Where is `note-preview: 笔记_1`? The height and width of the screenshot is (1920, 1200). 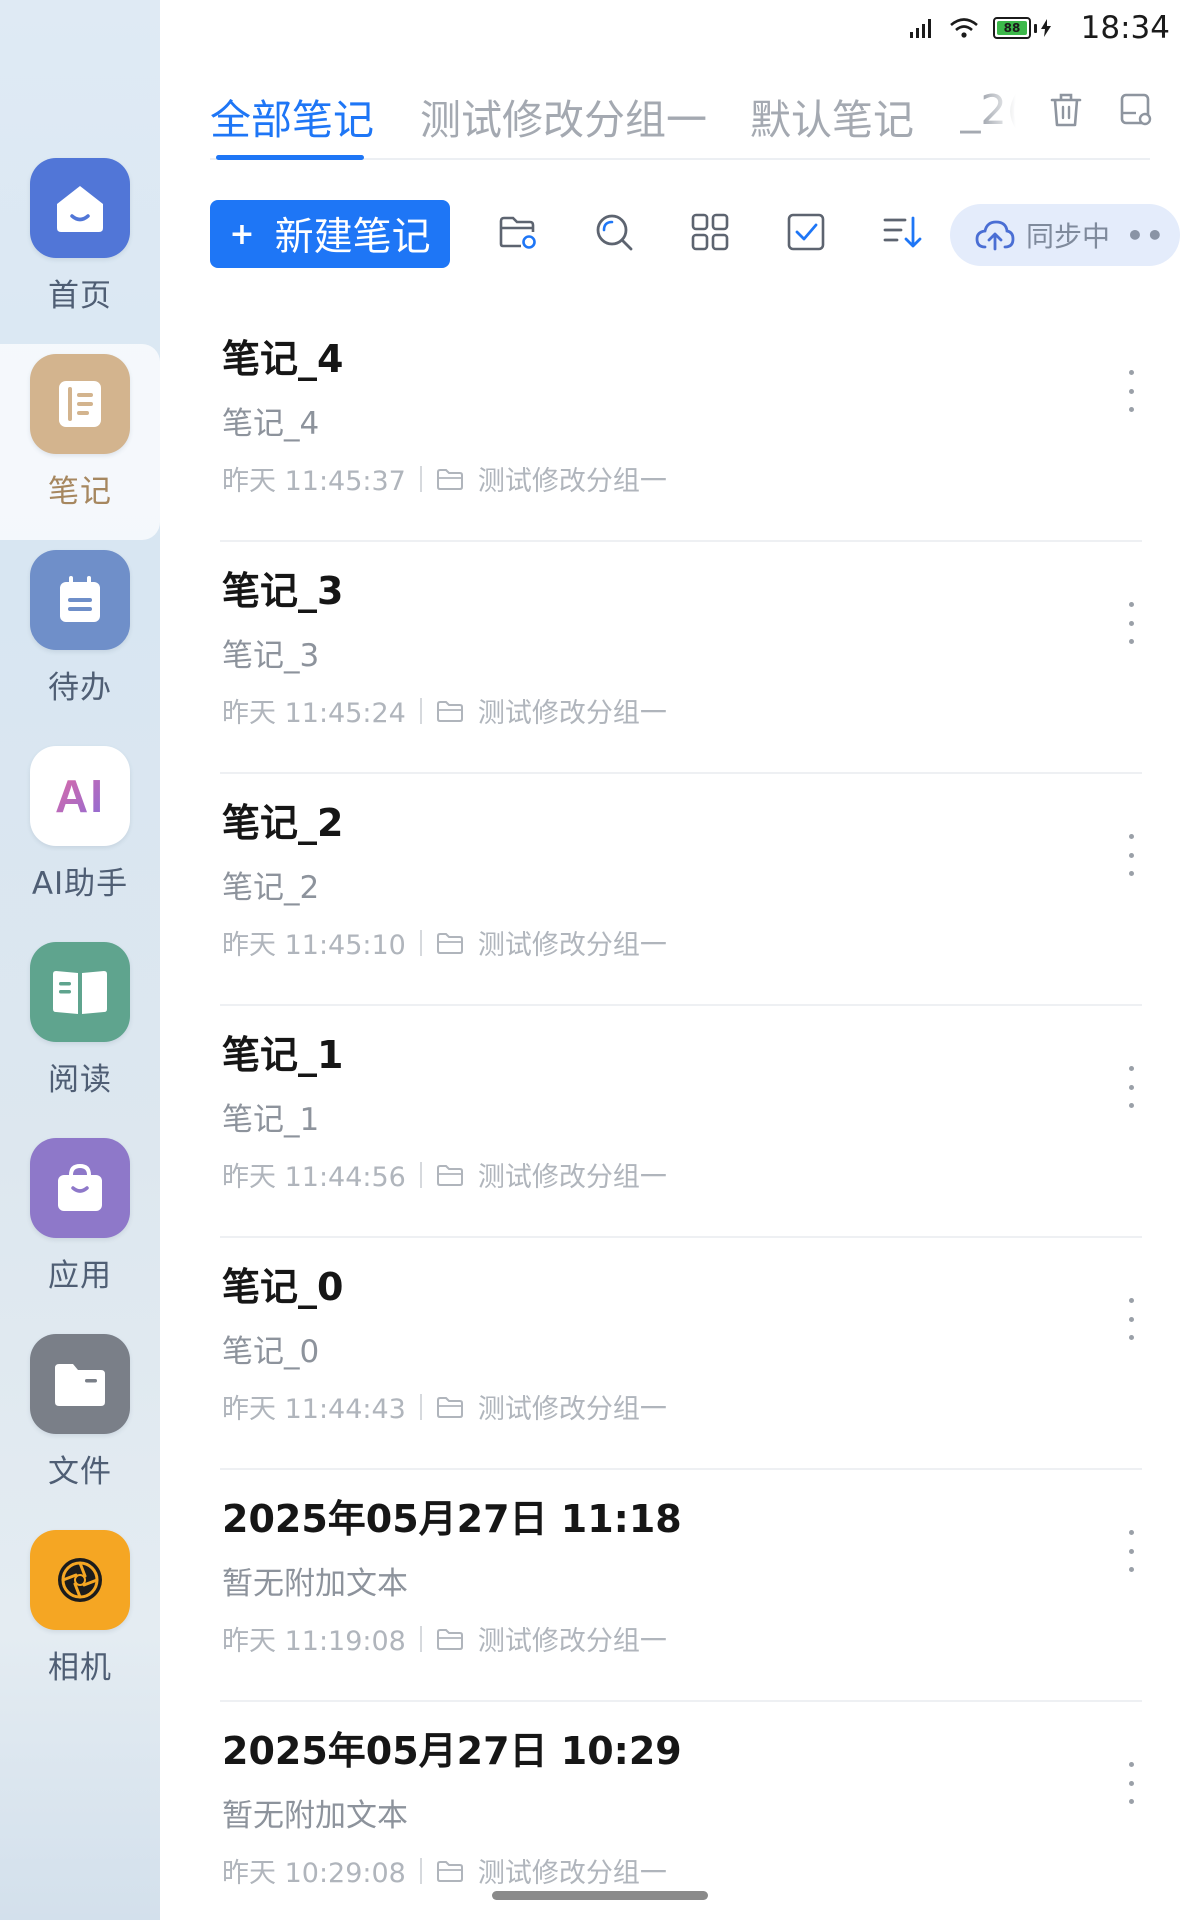 note-preview: 笔记_1 is located at coordinates (271, 1120).